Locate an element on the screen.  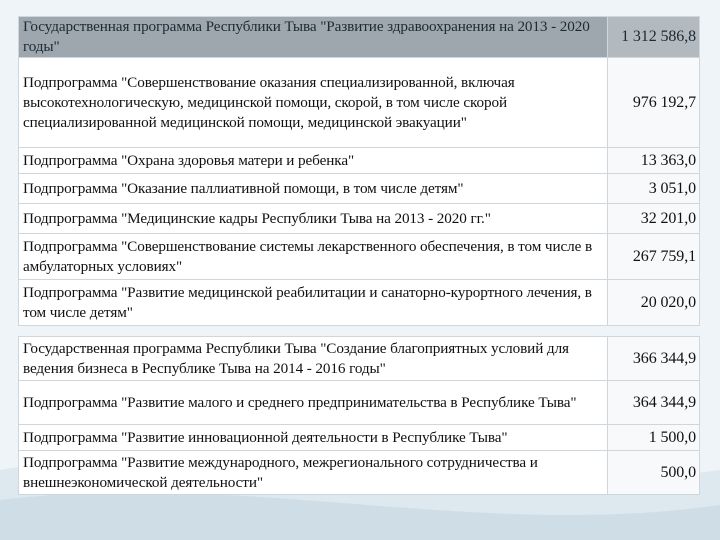
program-amount: 976 192,7 is located at coordinates (653, 102).